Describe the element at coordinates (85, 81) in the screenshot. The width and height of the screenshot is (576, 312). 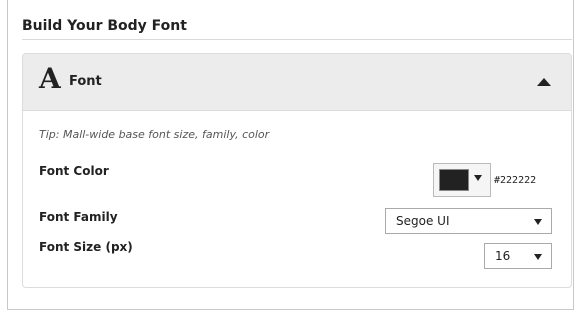
I see `panel-header-label: Font` at that location.